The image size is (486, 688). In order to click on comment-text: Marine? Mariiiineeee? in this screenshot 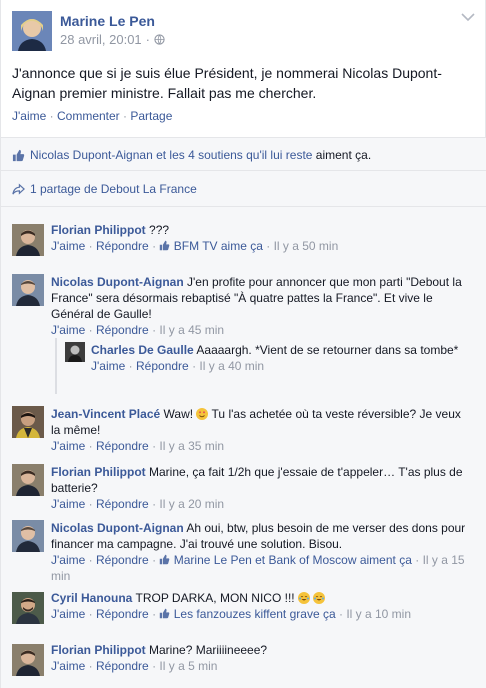, I will do `click(208, 650)`.